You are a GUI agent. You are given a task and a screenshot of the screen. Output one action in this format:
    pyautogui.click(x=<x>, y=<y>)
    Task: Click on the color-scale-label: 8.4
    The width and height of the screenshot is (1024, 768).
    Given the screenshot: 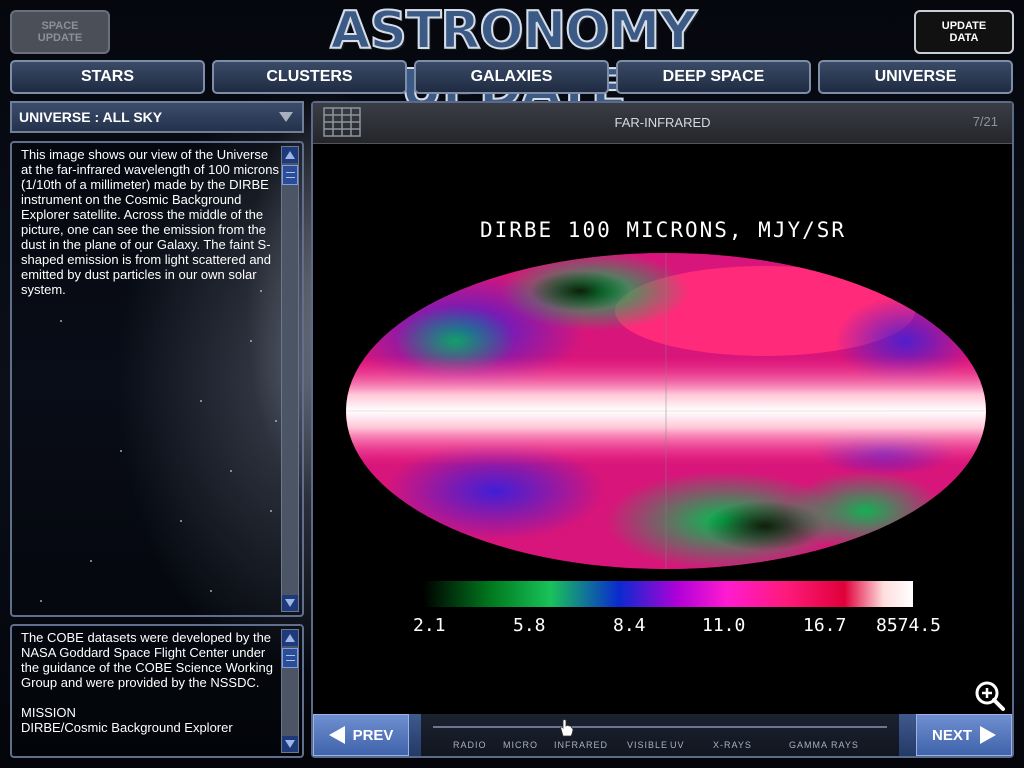 What is the action you would take?
    pyautogui.click(x=629, y=625)
    